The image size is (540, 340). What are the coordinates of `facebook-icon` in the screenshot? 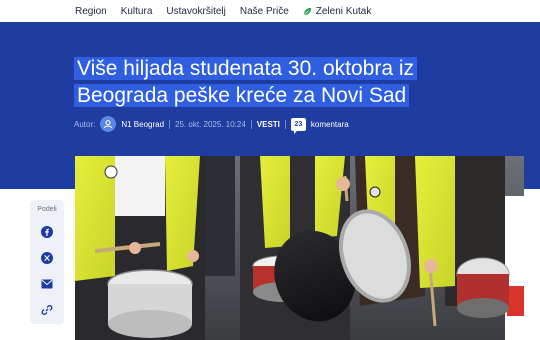 It's located at (47, 232).